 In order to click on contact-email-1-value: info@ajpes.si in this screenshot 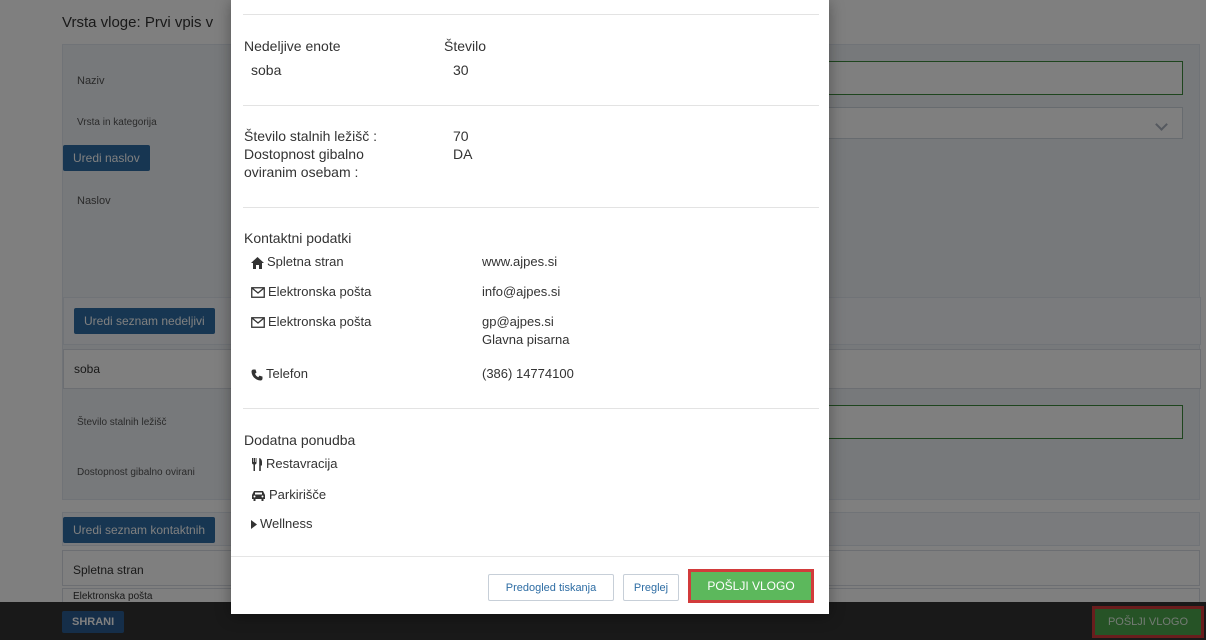, I will do `click(521, 291)`.